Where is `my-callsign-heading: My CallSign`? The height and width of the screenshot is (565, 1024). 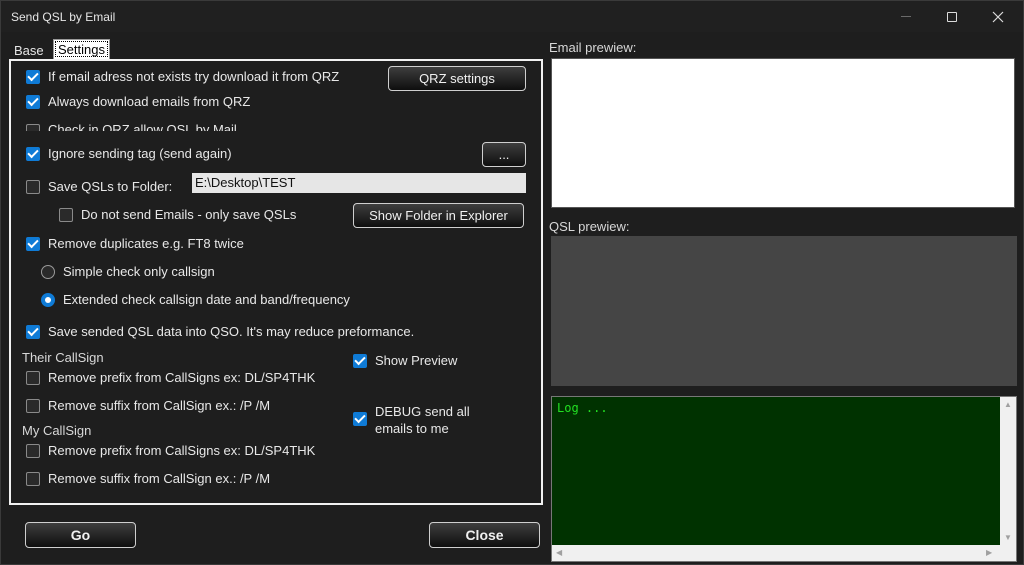
my-callsign-heading: My CallSign is located at coordinates (57, 430).